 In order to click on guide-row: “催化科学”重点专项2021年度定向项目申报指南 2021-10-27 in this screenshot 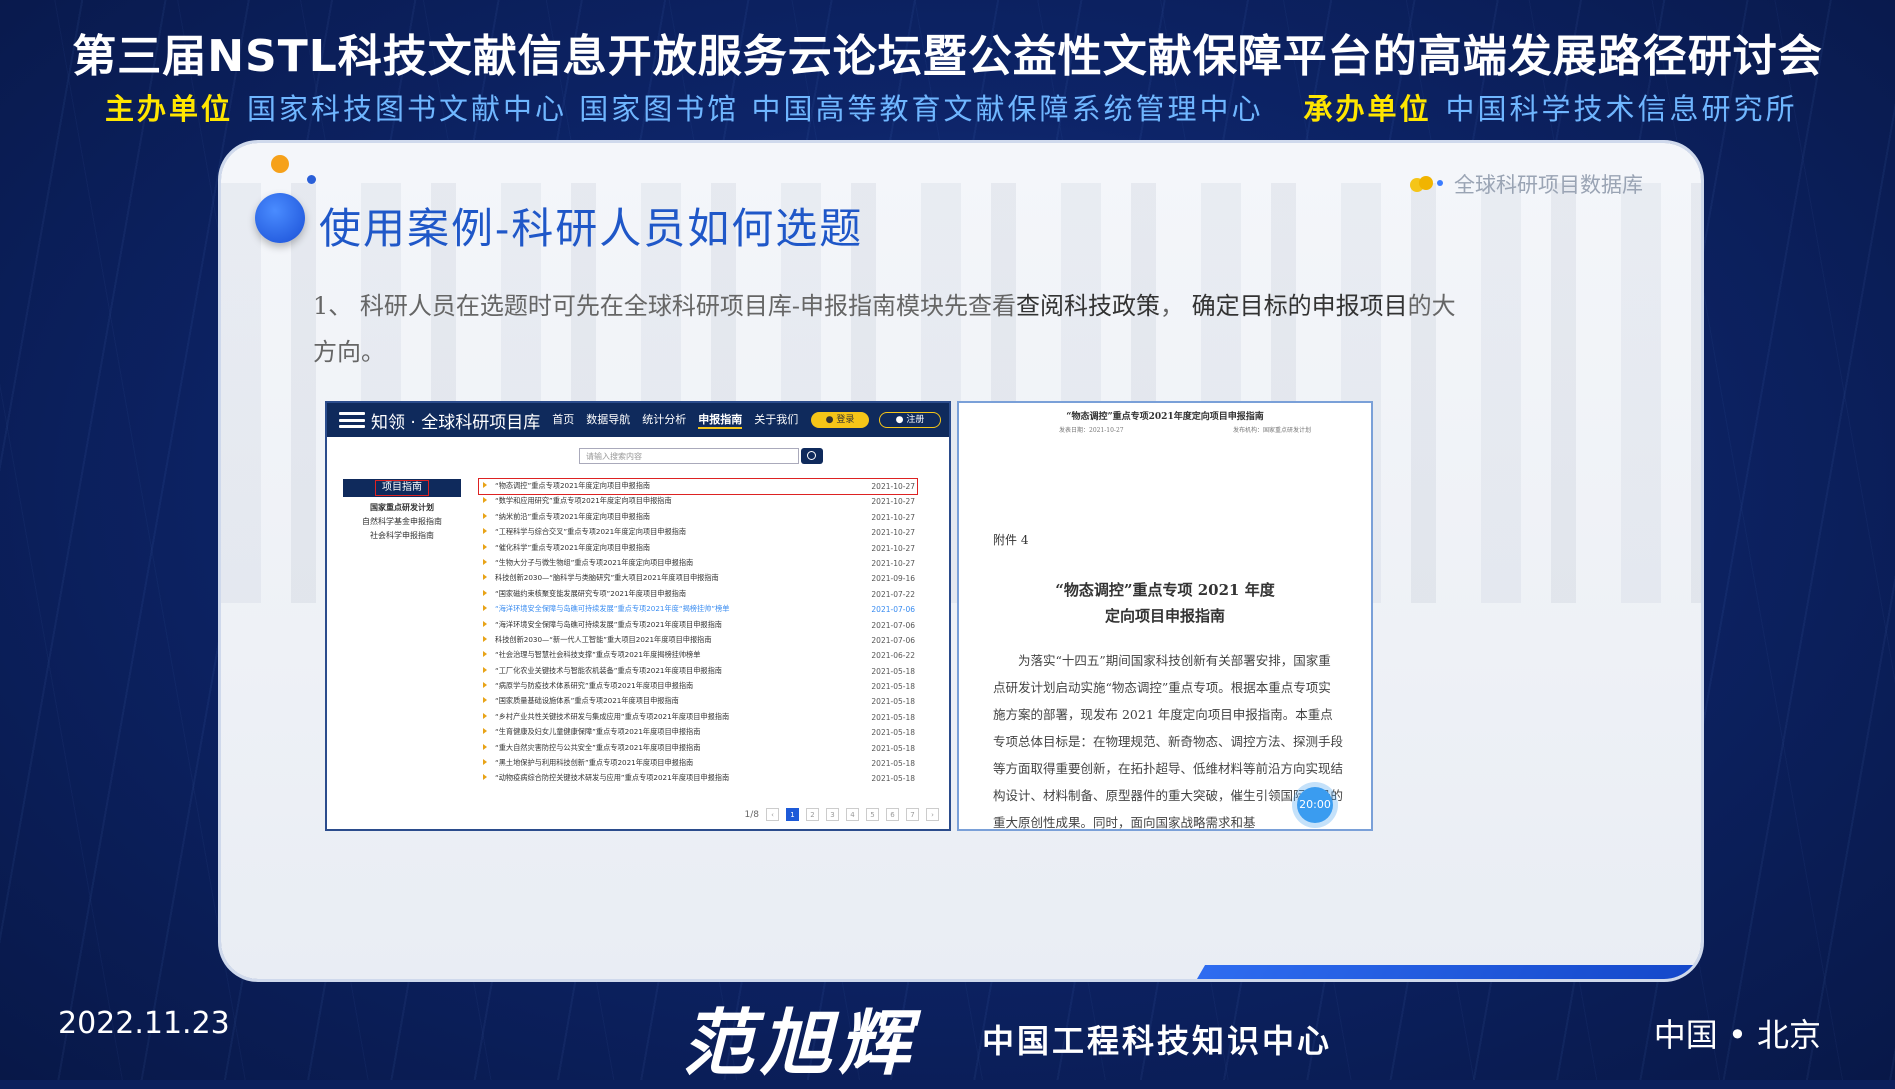, I will do `click(698, 548)`.